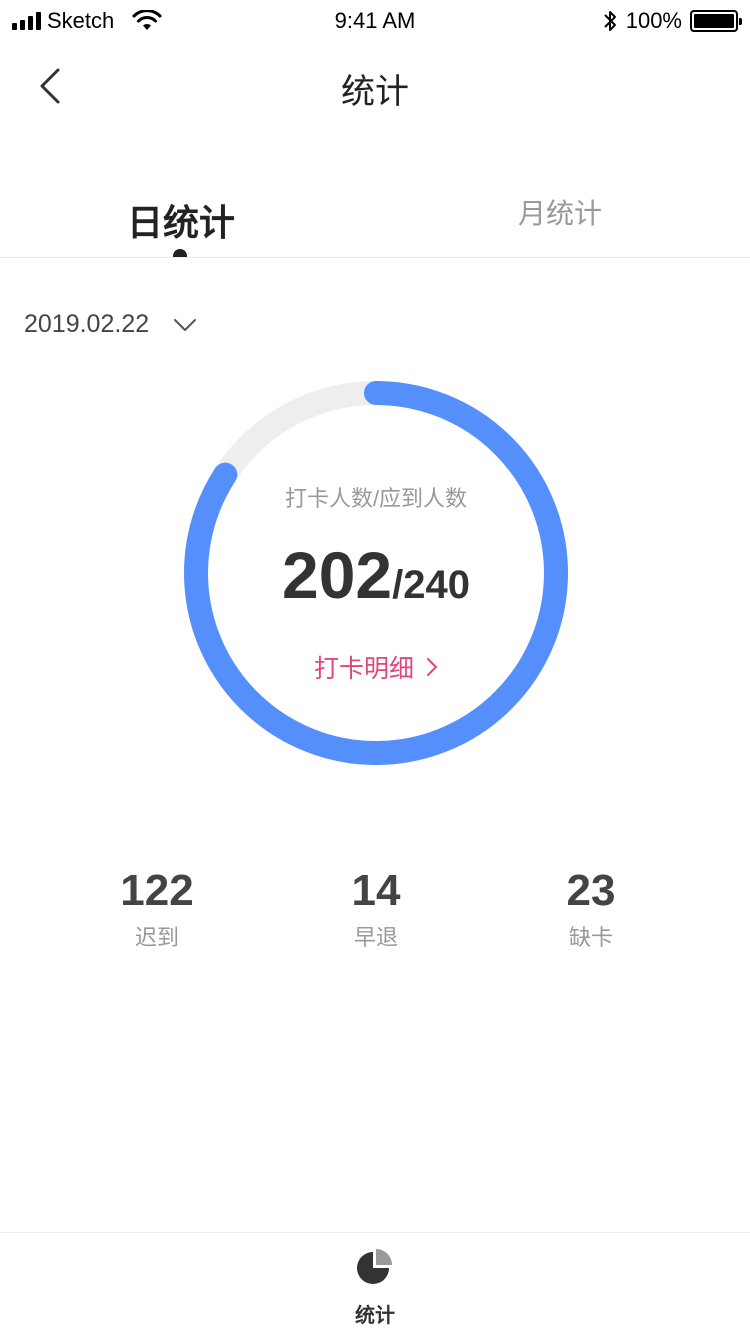  I want to click on stat-late: 122 迟到, so click(157, 909).